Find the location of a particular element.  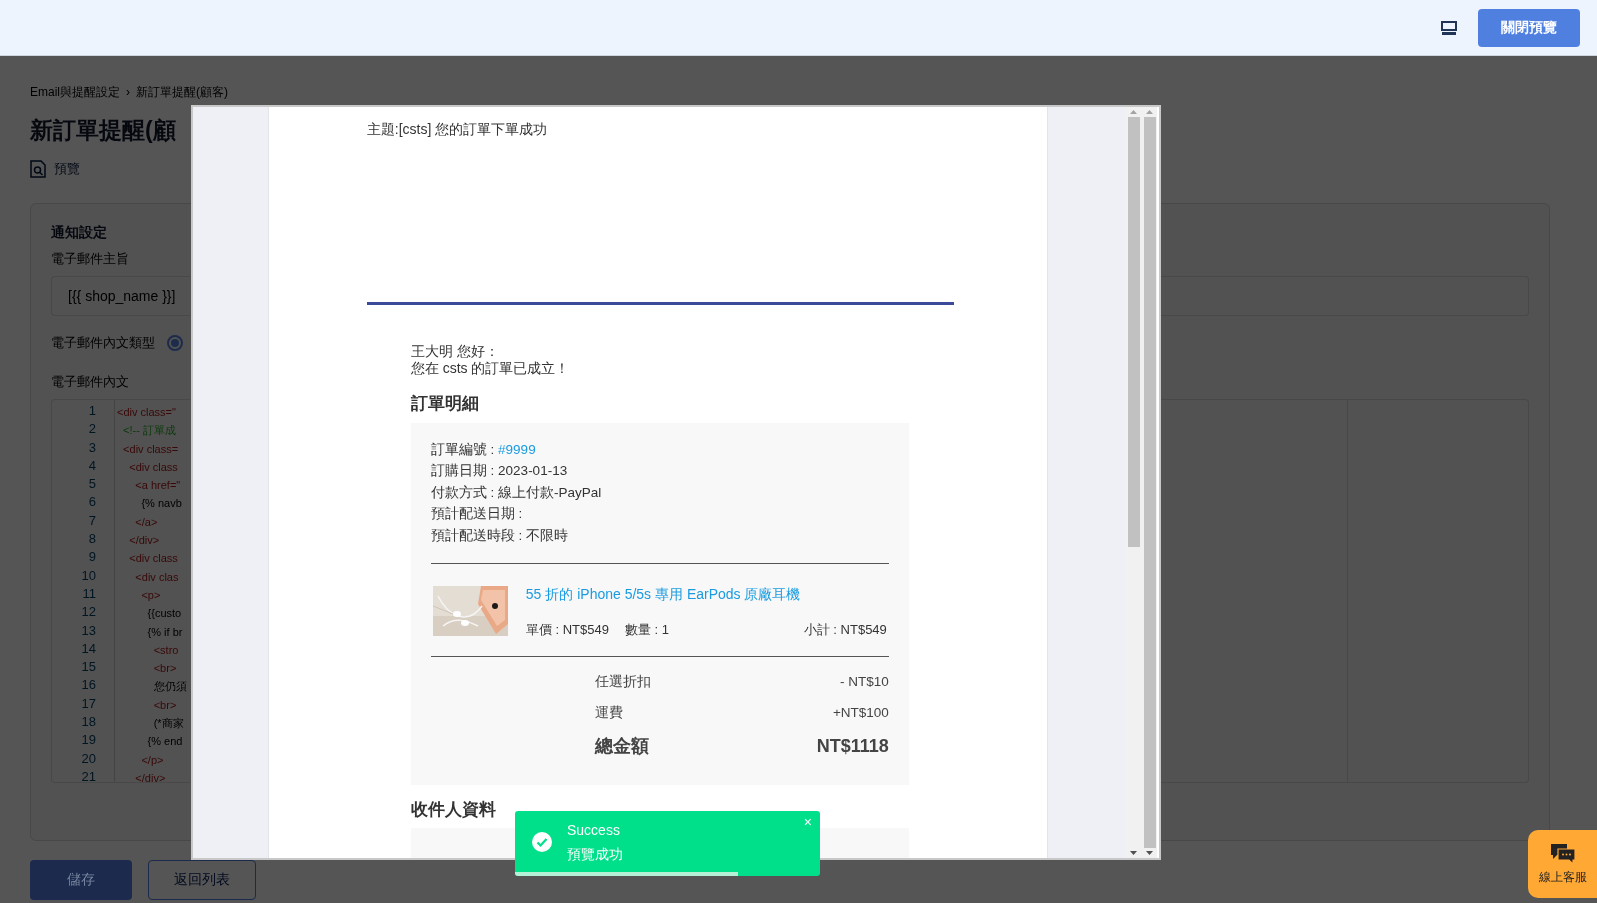

code-line: <!-- 訂單成 is located at coordinates (149, 430).